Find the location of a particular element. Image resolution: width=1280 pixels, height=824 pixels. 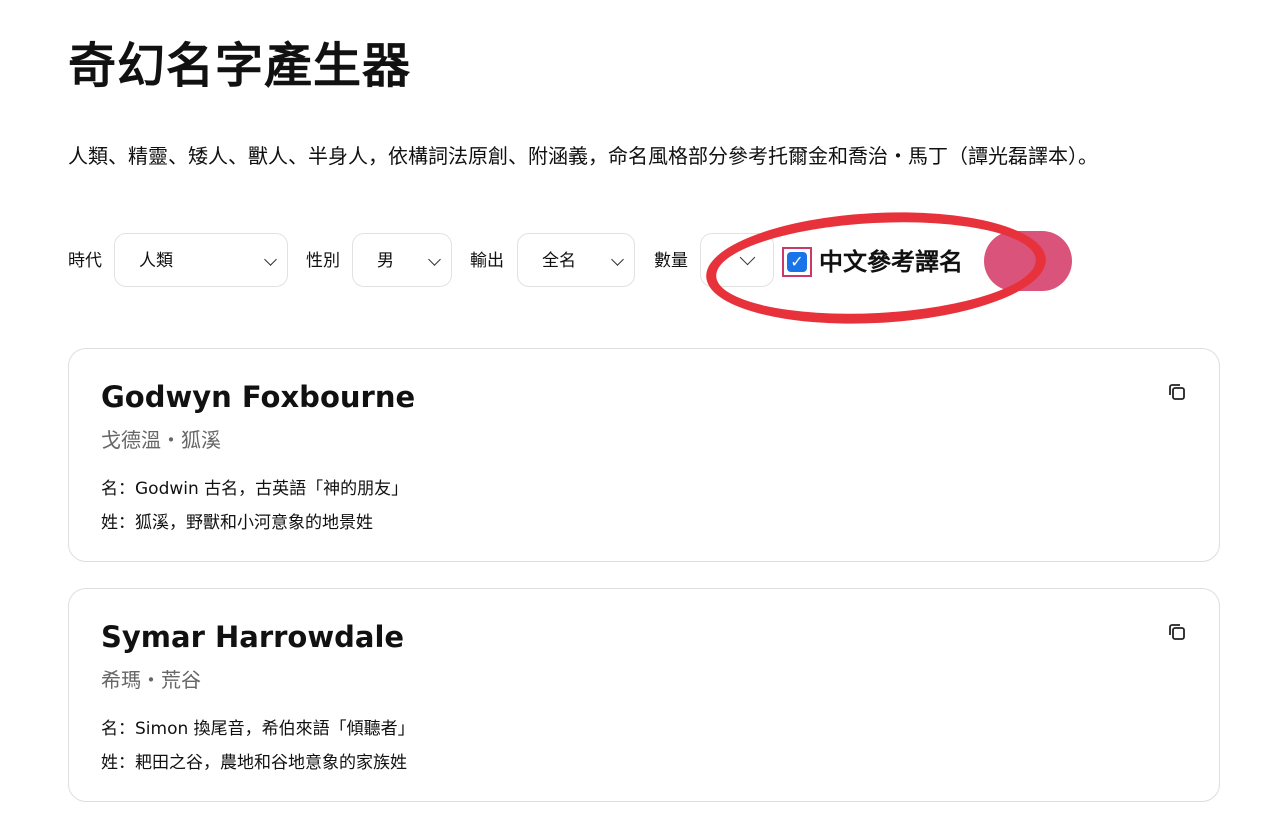

result-name: Symar Harrowdale is located at coordinates (253, 637).